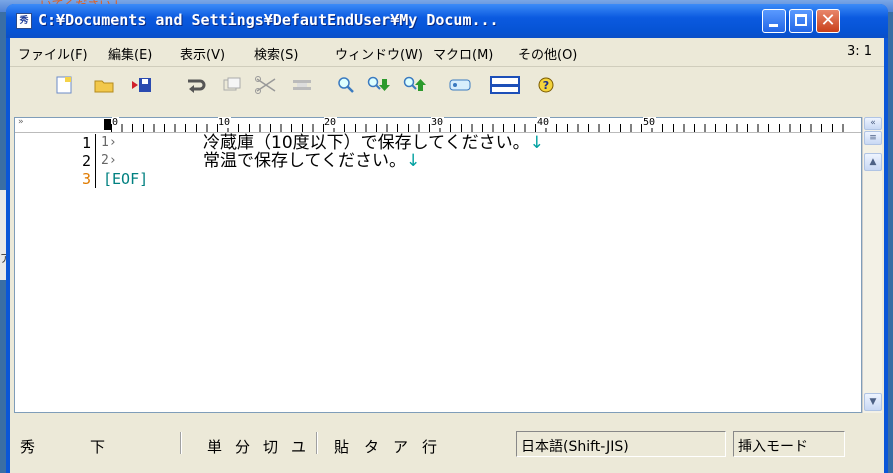 The height and width of the screenshot is (473, 893). What do you see at coordinates (104, 86) in the screenshot?
I see `open-folder-icon` at bounding box center [104, 86].